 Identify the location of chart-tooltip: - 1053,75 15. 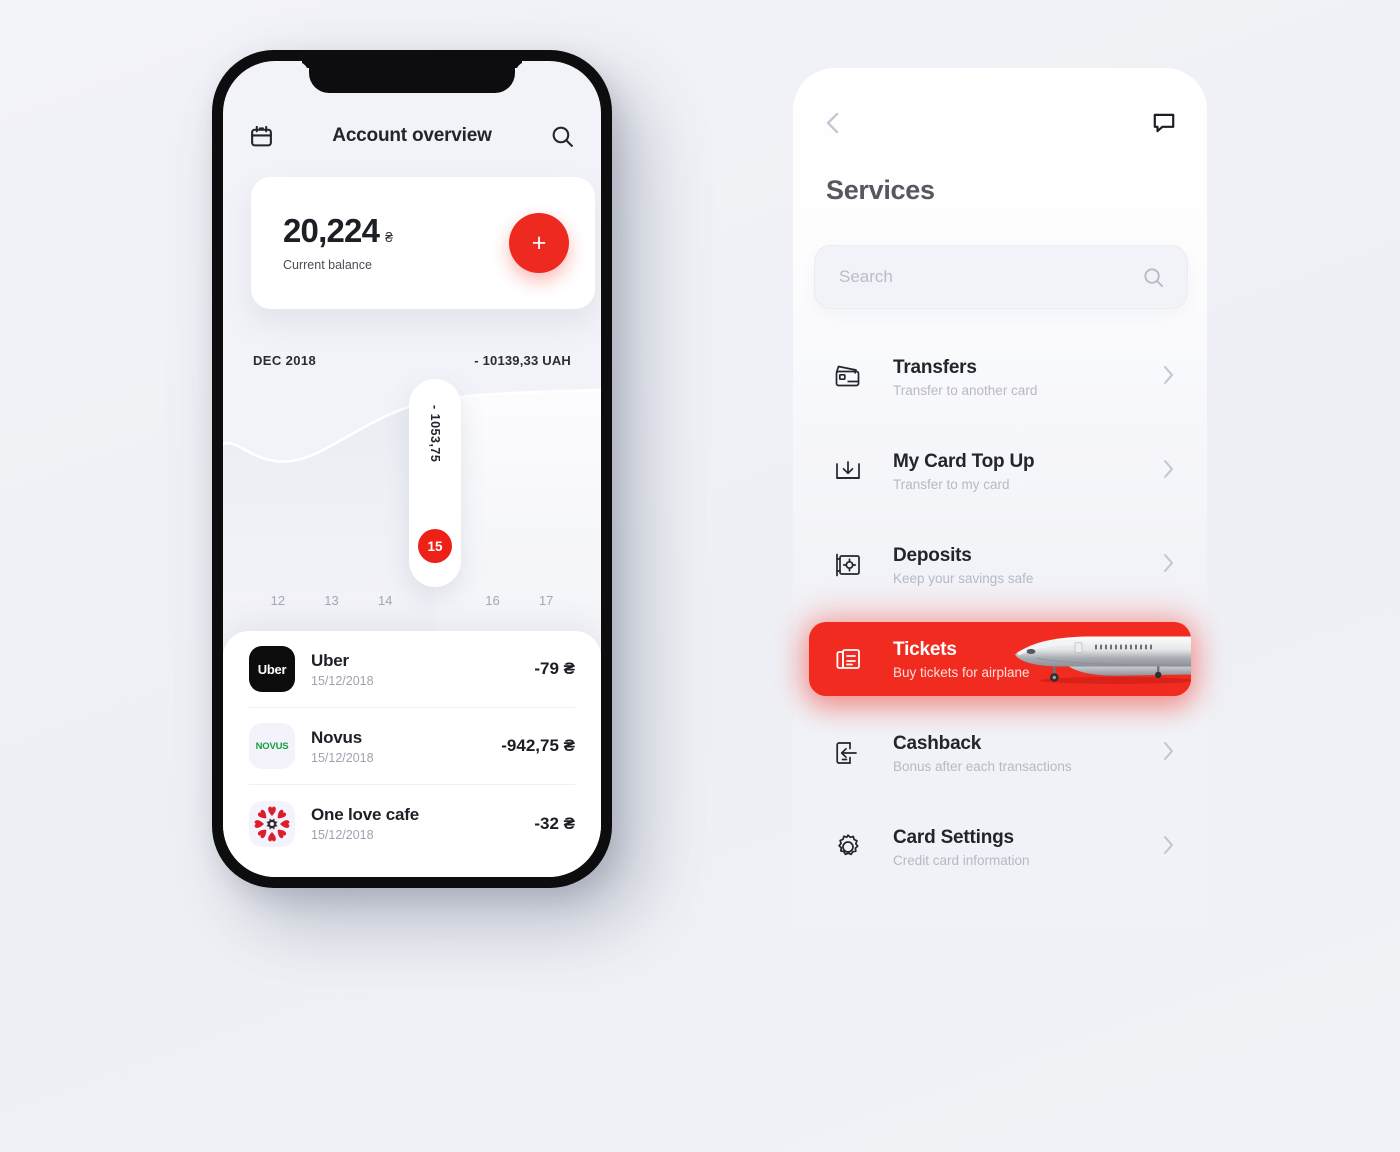
(435, 483).